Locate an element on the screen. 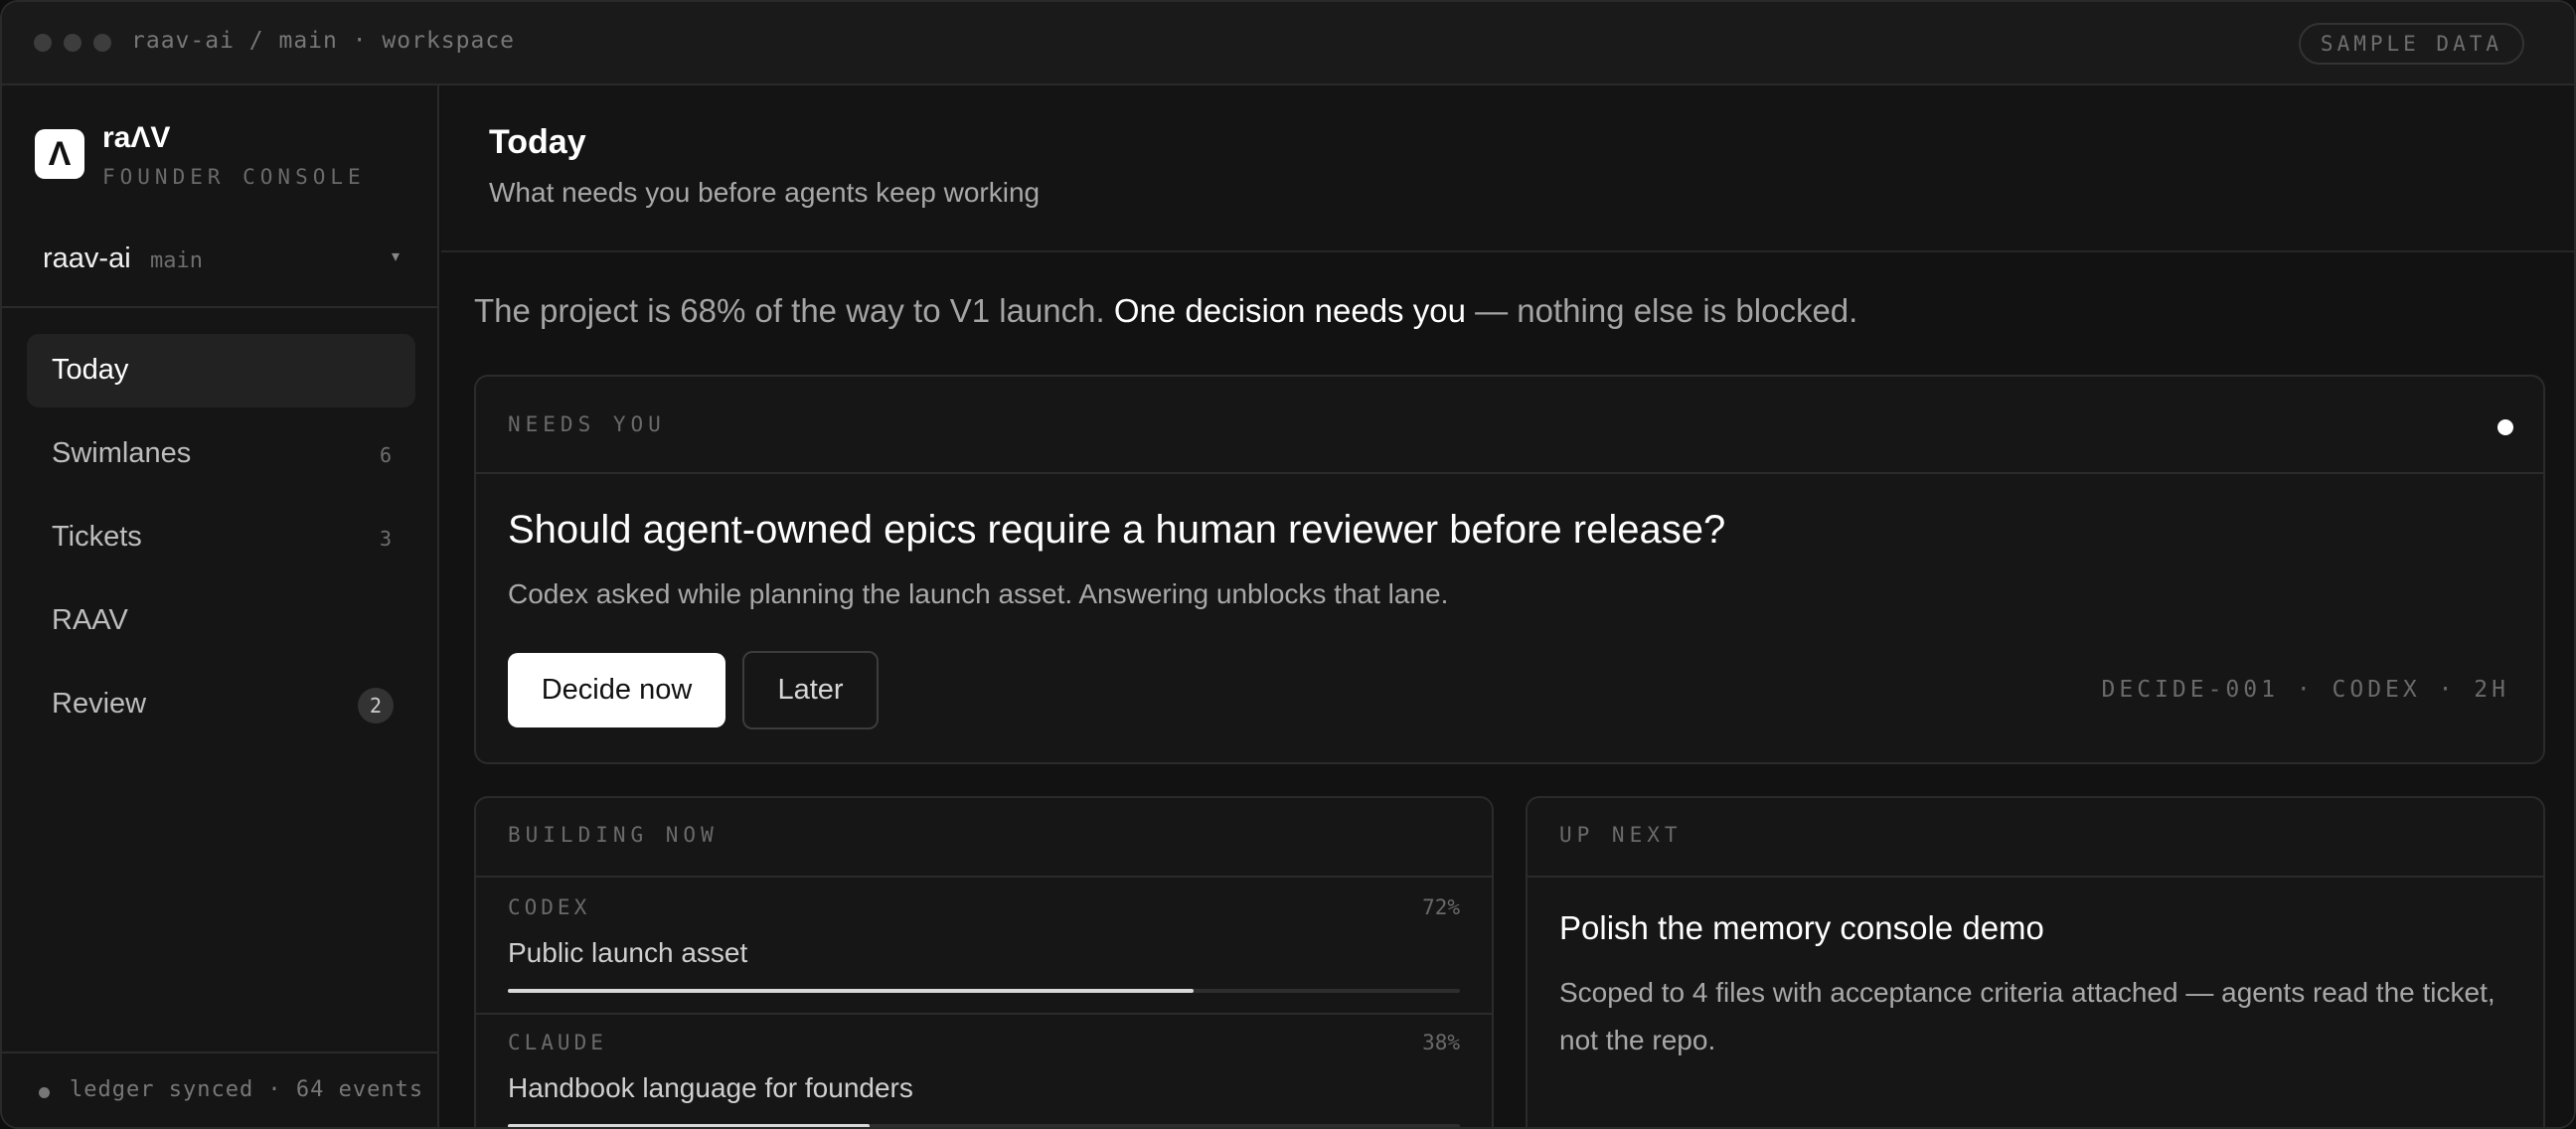 The width and height of the screenshot is (2576, 1129). task-row: CODEX 72% Public launch asset is located at coordinates (984, 948).